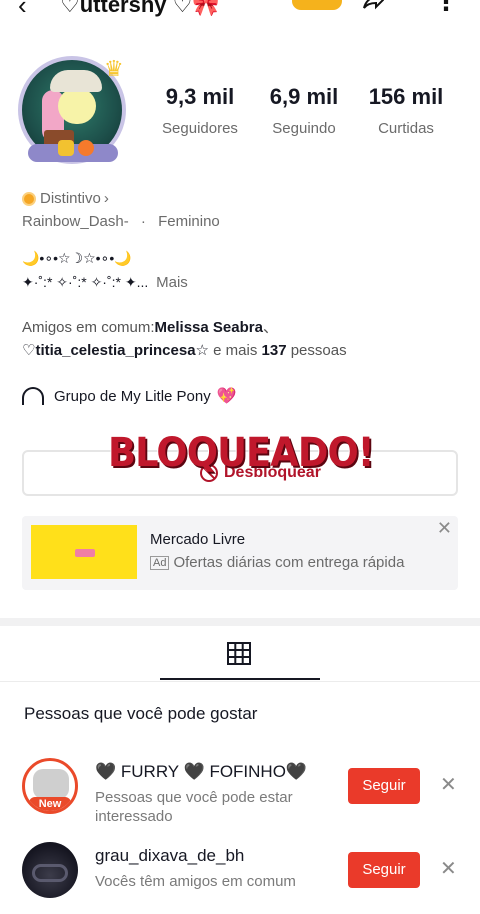  I want to click on ad-description-text: Ofertas diárias com entrega rápida, so click(289, 562).